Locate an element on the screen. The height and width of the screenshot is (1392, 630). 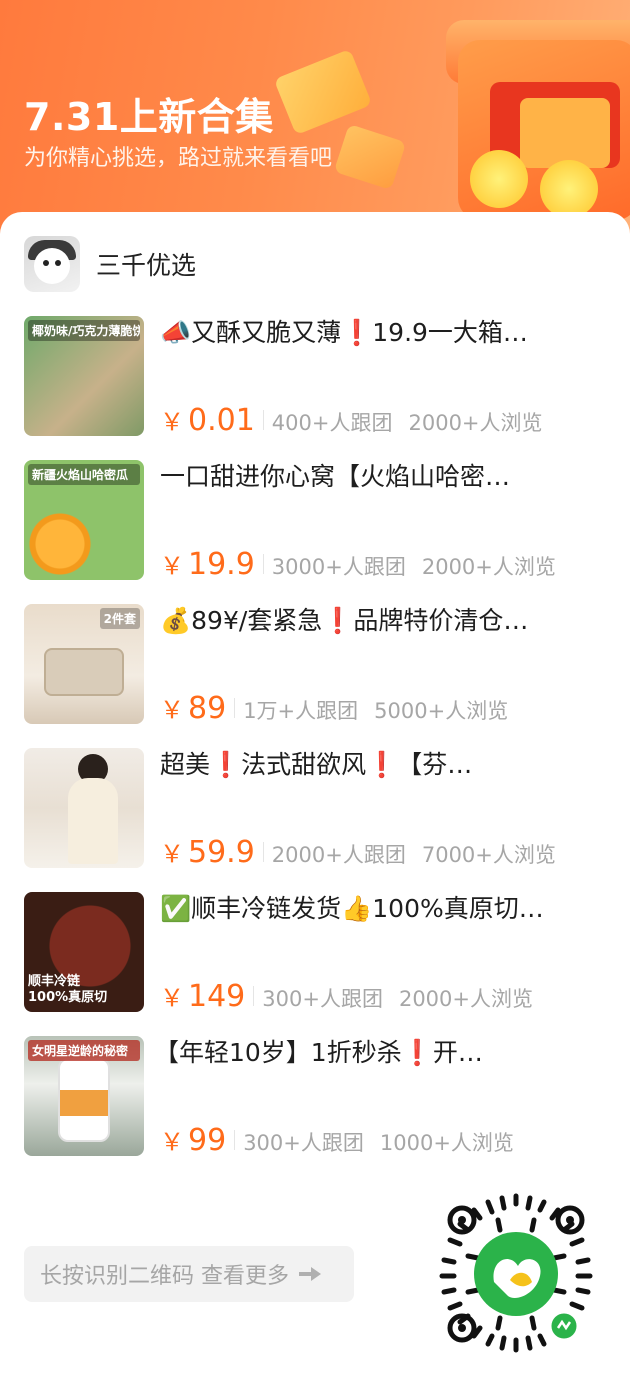
product-thumbnail is located at coordinates (84, 808).